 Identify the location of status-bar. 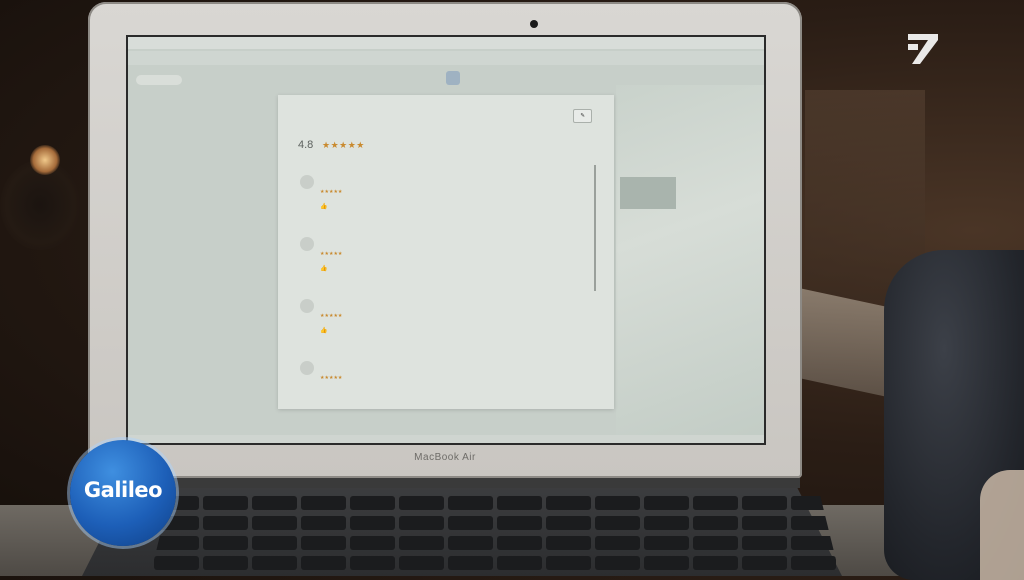
(446, 439).